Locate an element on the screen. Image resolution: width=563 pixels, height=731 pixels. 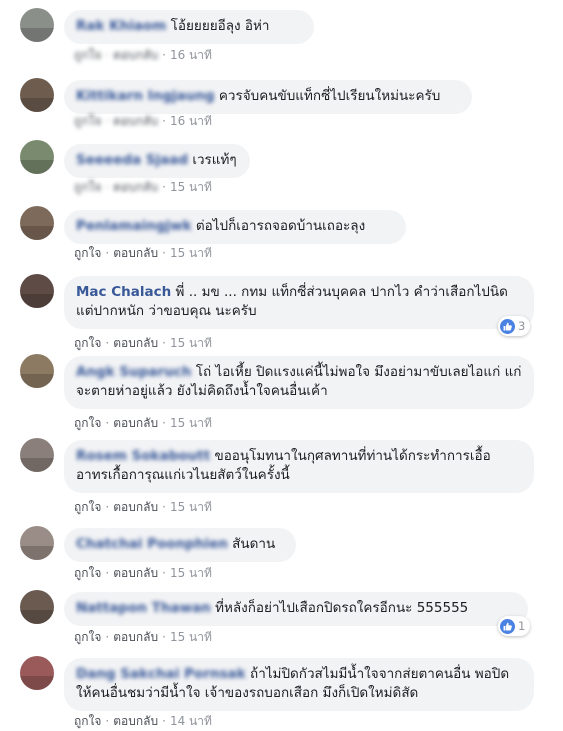
commenter-name: Kittikarn Ingjaung is located at coordinates (145, 96).